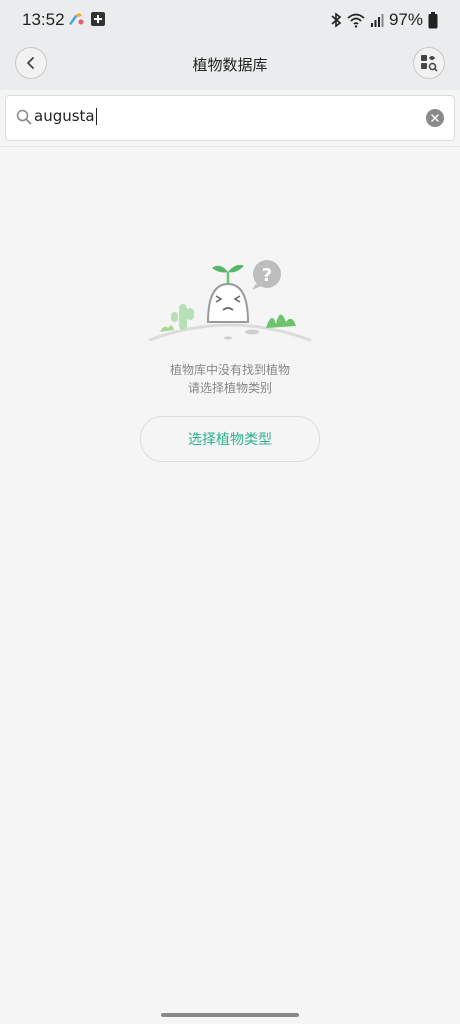 The image size is (460, 1024). I want to click on text-caret, so click(96, 116).